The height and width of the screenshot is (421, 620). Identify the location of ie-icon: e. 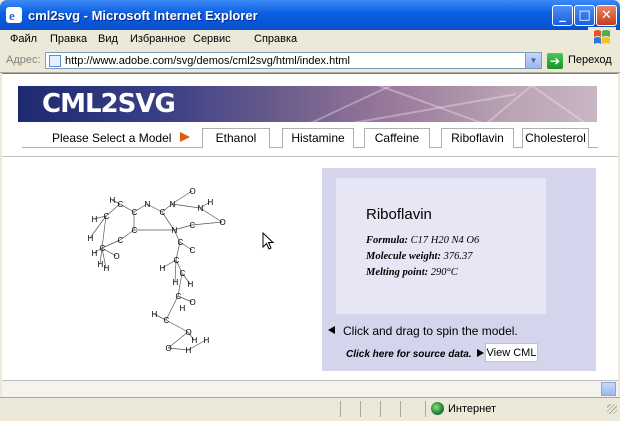
(14, 15).